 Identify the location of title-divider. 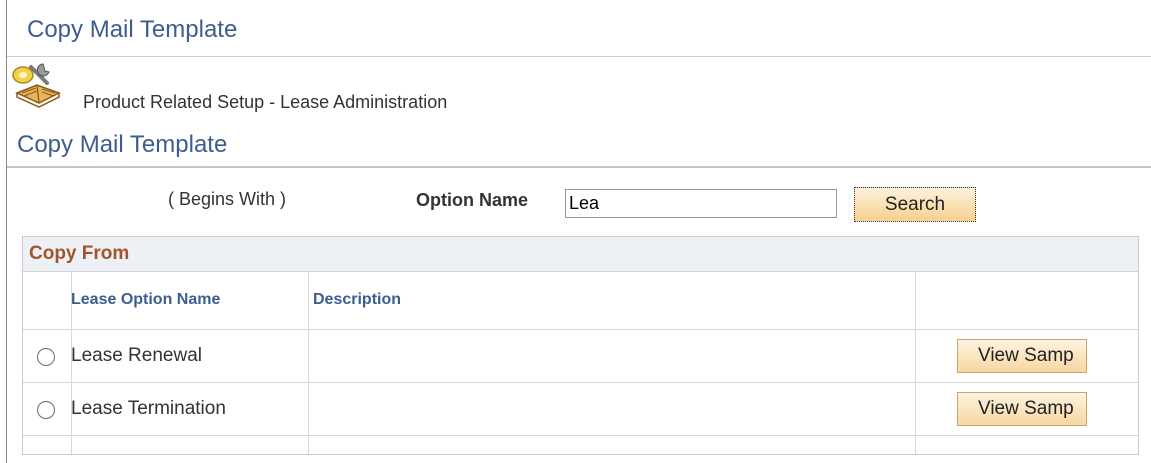
(579, 56).